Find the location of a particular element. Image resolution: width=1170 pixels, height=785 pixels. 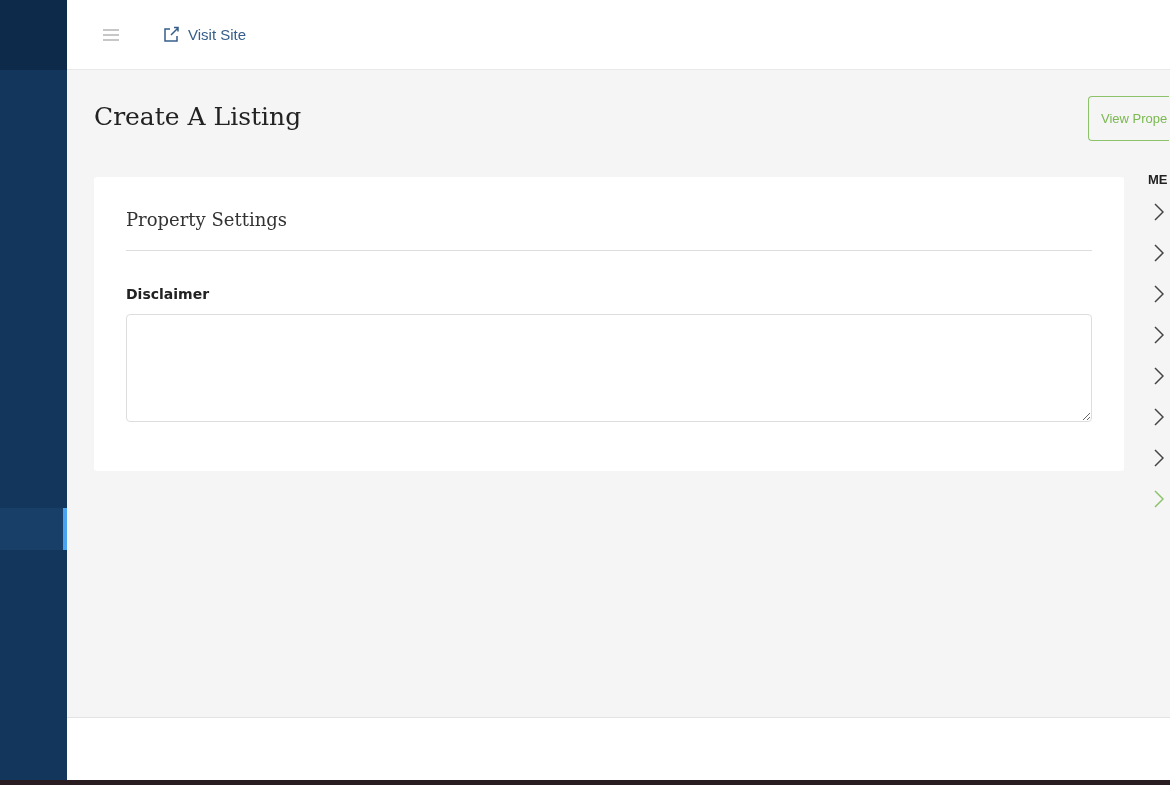

card-title: Property Settings is located at coordinates (207, 219).